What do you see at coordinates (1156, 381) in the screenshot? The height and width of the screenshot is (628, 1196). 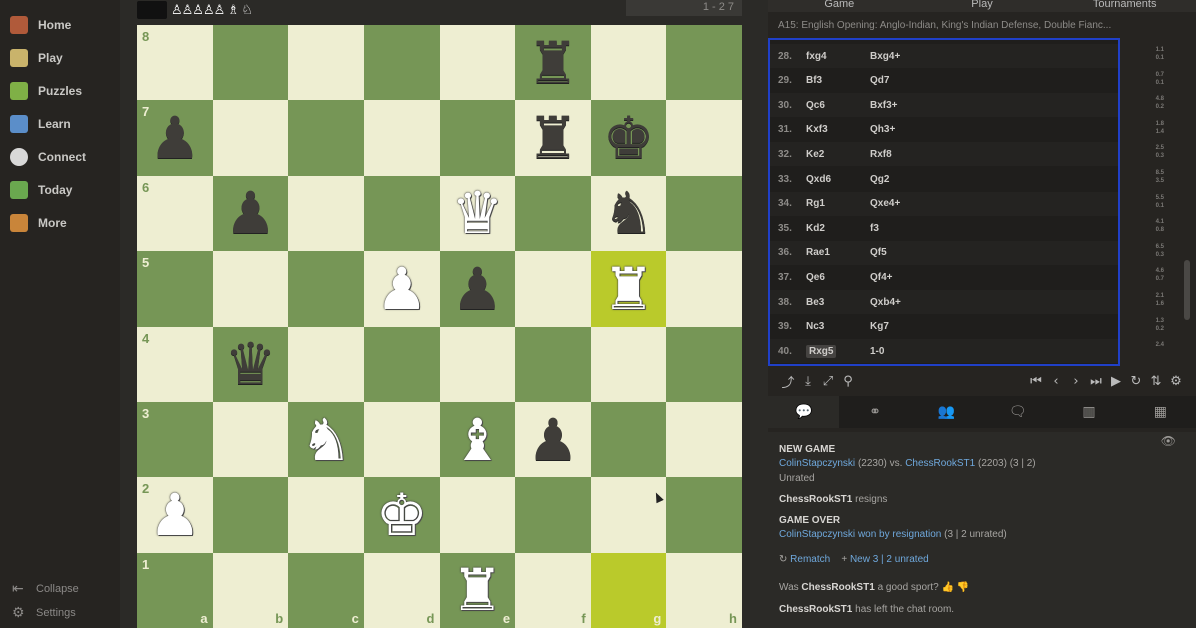 I see `flip-board-icon: ⇅` at bounding box center [1156, 381].